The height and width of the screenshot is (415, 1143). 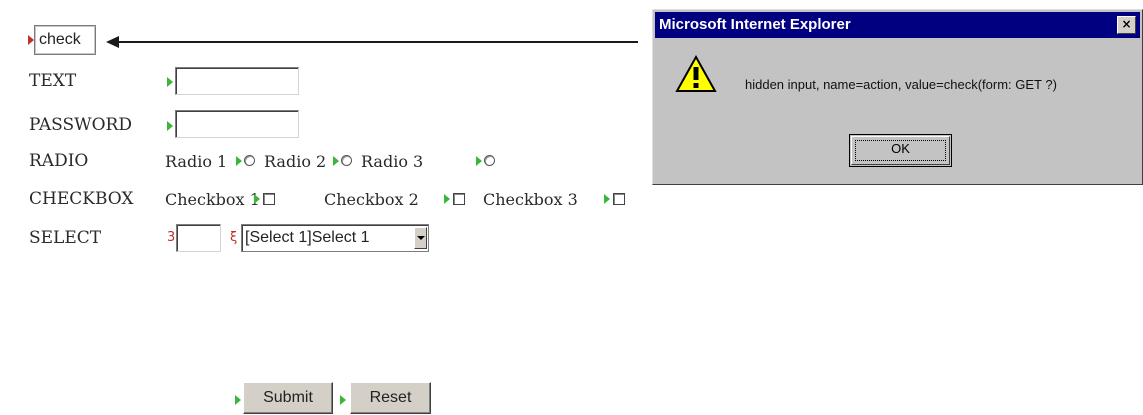 I want to click on password-marker-icon, so click(x=170, y=126).